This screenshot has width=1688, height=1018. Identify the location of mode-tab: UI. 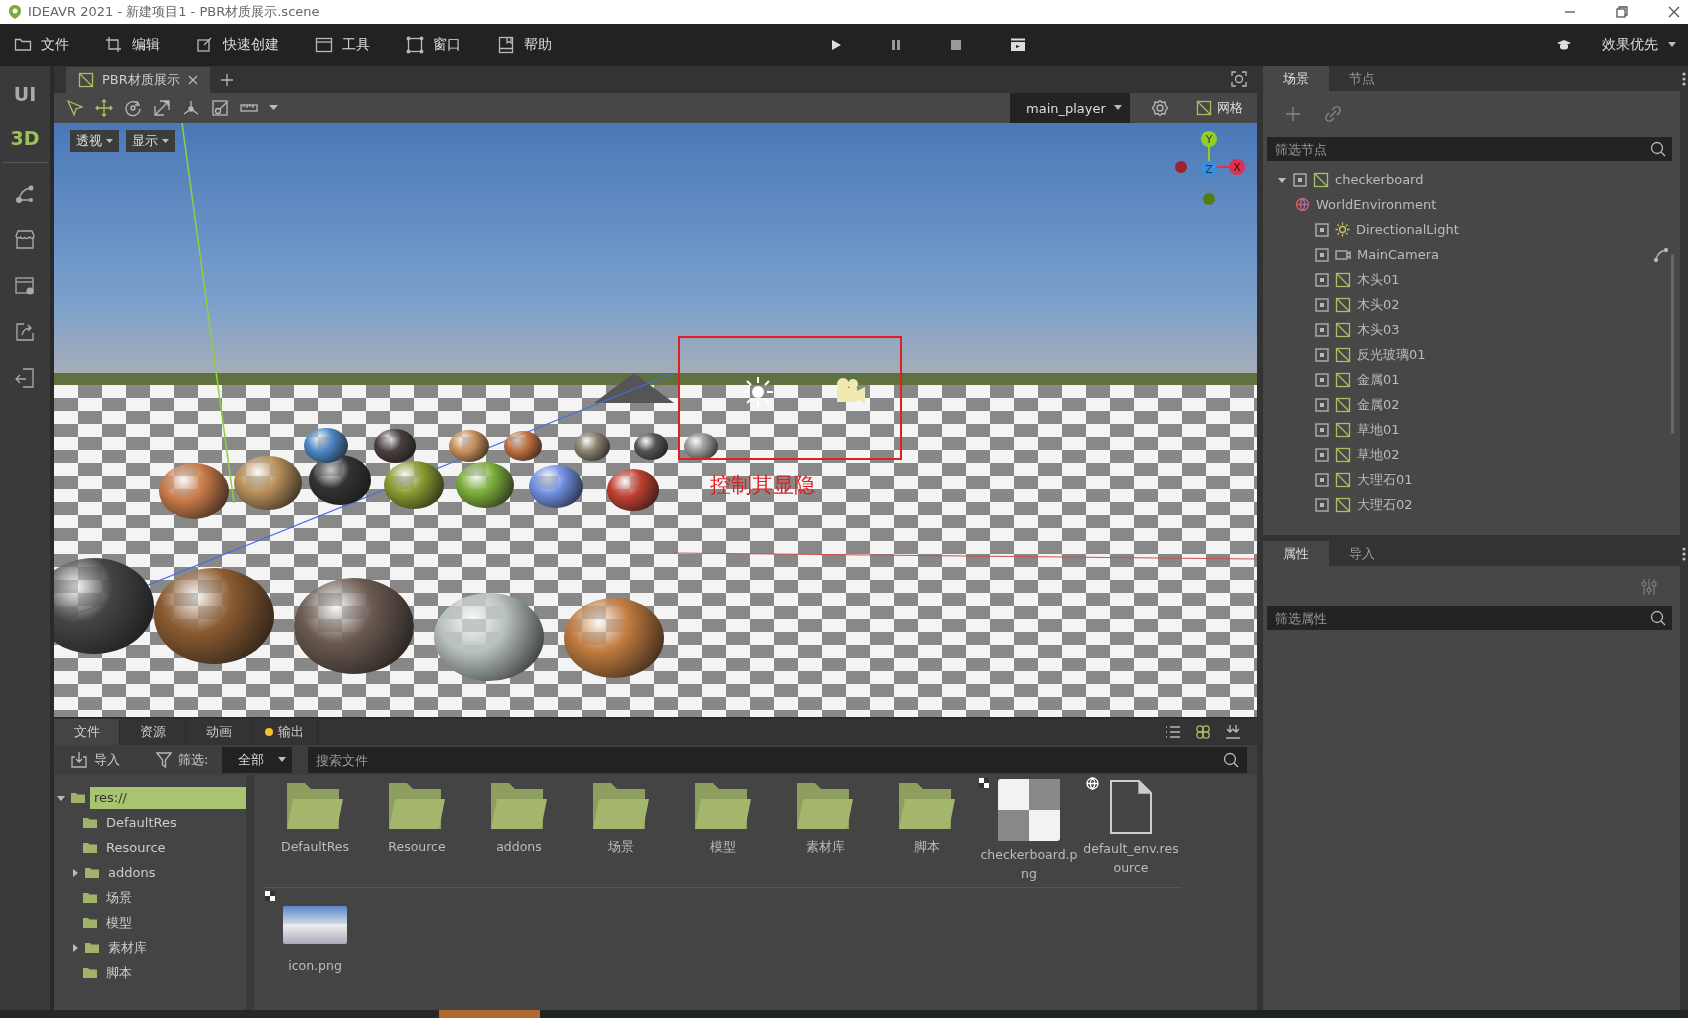
(25, 94).